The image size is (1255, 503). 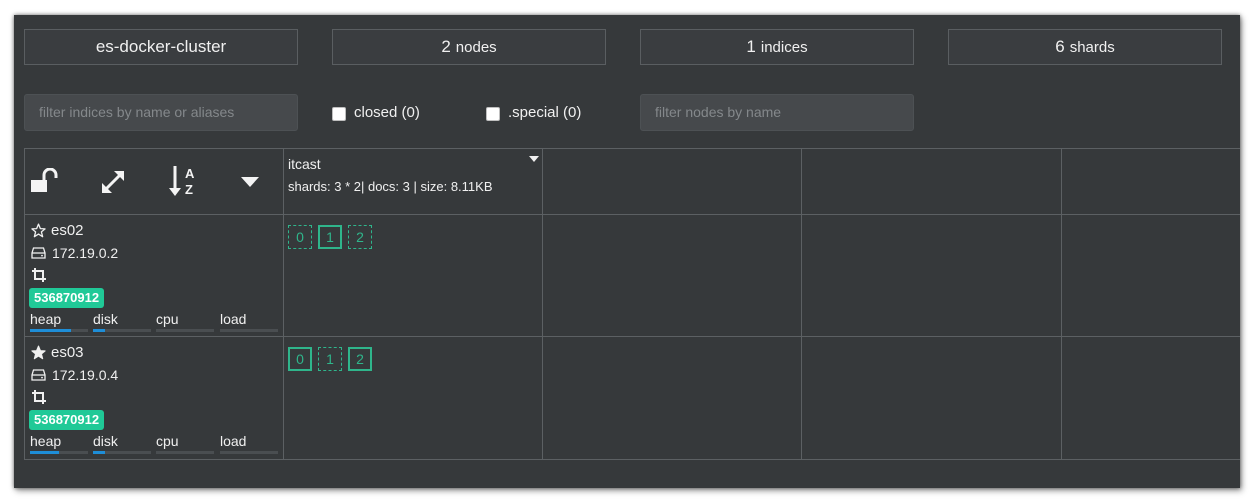 What do you see at coordinates (545, 112) in the screenshot?
I see `special-checkbox-label: .special (0)` at bounding box center [545, 112].